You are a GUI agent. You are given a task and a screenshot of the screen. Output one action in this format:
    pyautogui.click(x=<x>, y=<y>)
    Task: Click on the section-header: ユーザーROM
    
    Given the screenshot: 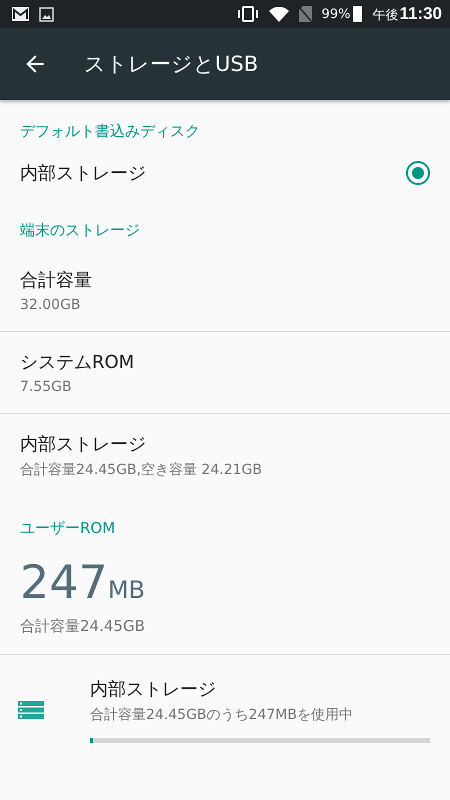 What is the action you would take?
    pyautogui.click(x=67, y=528)
    